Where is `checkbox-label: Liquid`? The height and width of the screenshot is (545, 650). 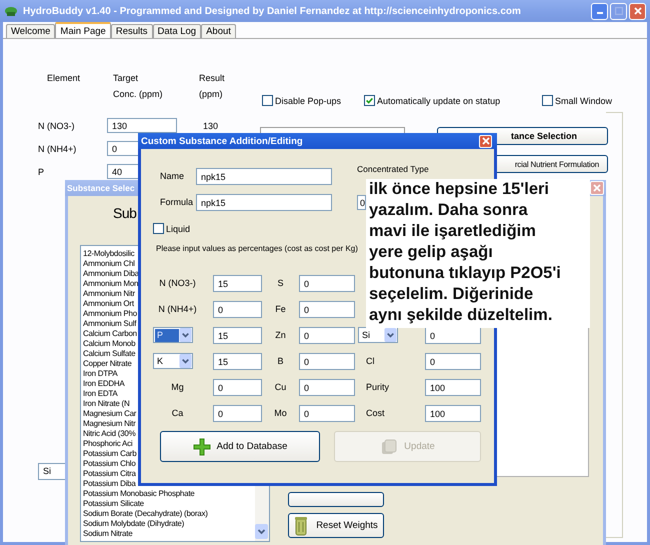 checkbox-label: Liquid is located at coordinates (178, 229).